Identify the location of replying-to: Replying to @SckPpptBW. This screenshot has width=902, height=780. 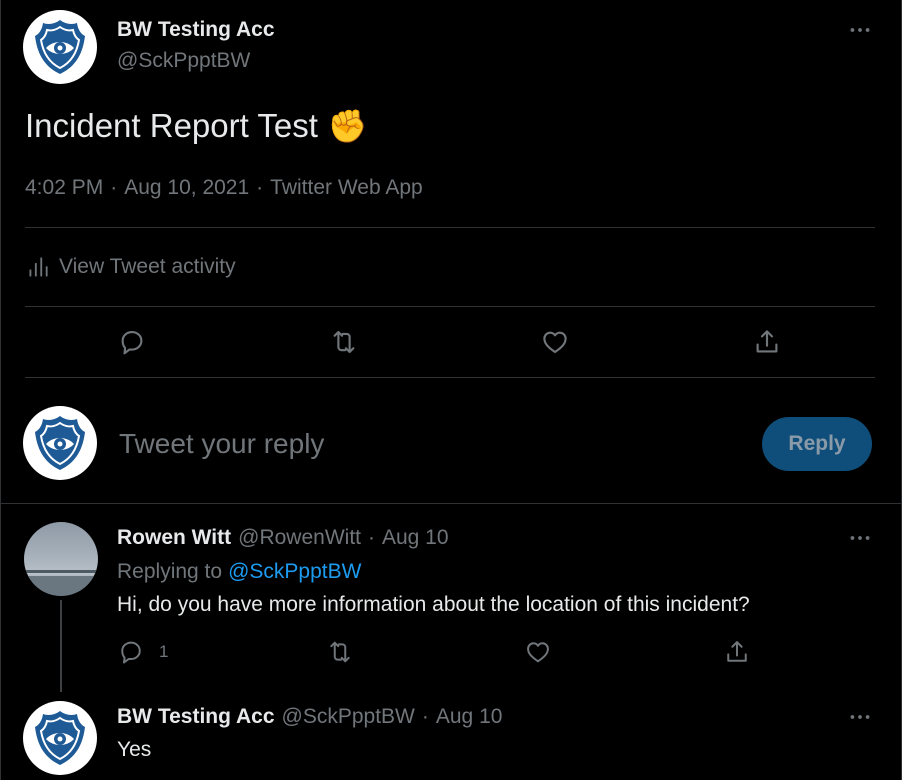
(239, 572).